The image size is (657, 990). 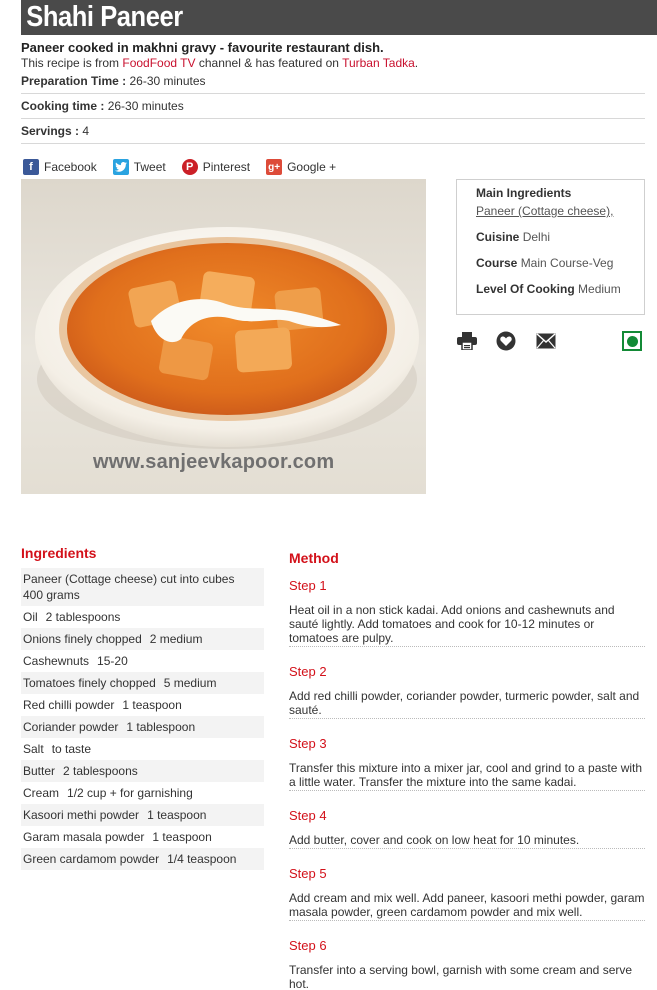 I want to click on source-middle: channel & has featured on, so click(x=269, y=63).